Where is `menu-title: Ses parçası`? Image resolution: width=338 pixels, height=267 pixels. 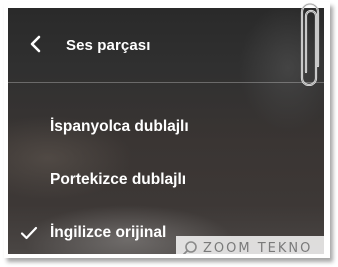 menu-title: Ses parçası is located at coordinates (108, 45).